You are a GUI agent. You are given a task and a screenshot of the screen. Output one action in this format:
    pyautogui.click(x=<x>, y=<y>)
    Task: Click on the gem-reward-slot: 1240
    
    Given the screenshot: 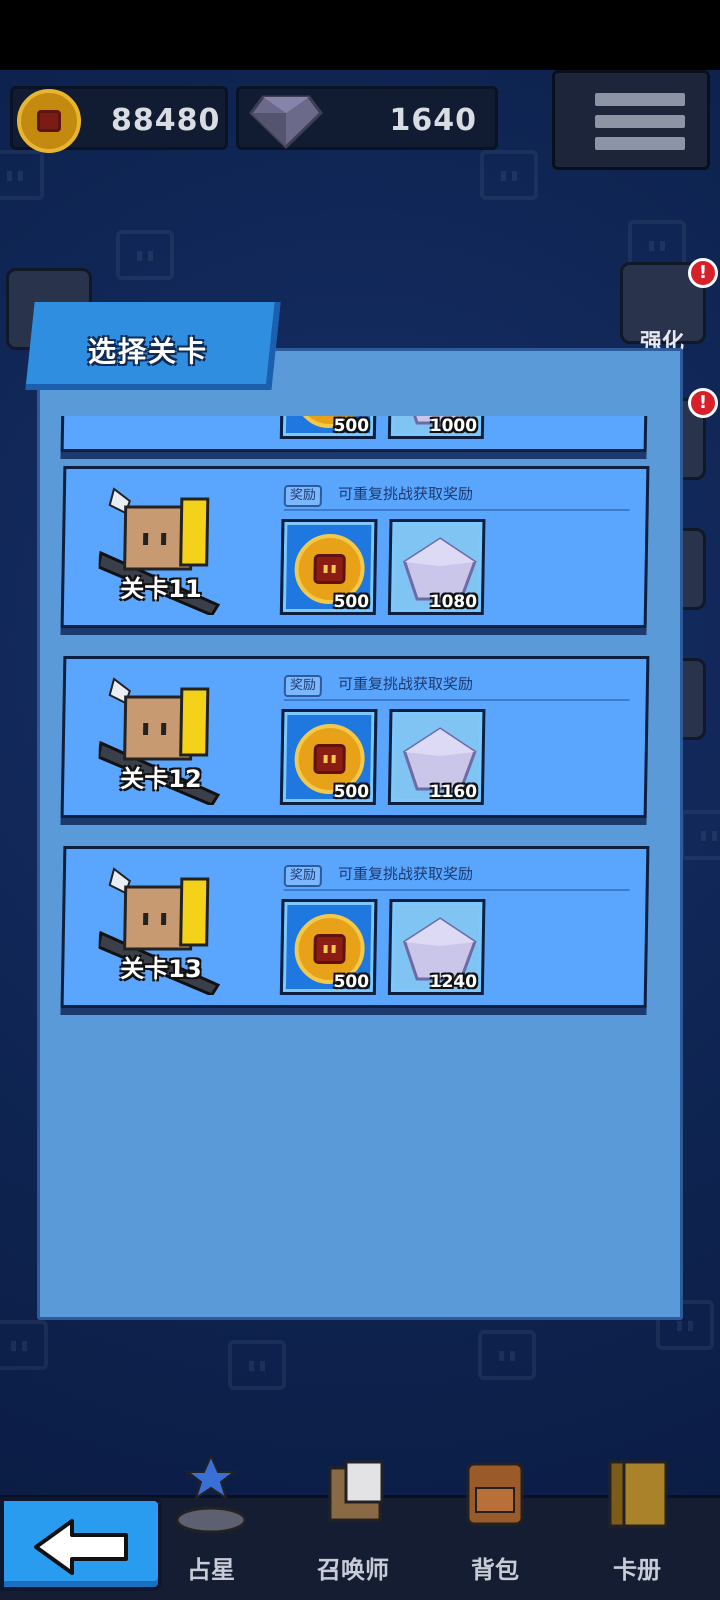 What is the action you would take?
    pyautogui.click(x=436, y=947)
    